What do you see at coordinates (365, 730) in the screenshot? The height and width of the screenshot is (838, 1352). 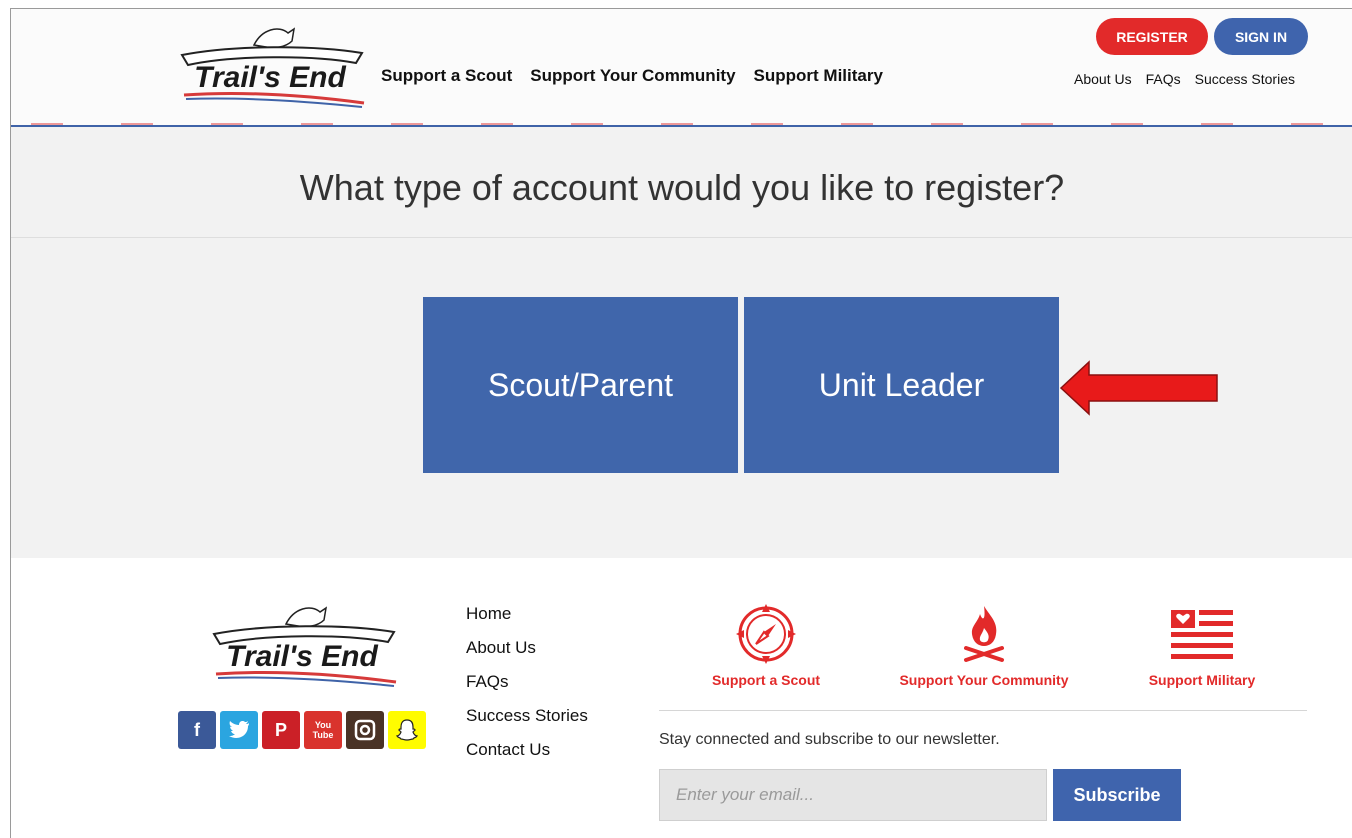 I see `instagram-icon` at bounding box center [365, 730].